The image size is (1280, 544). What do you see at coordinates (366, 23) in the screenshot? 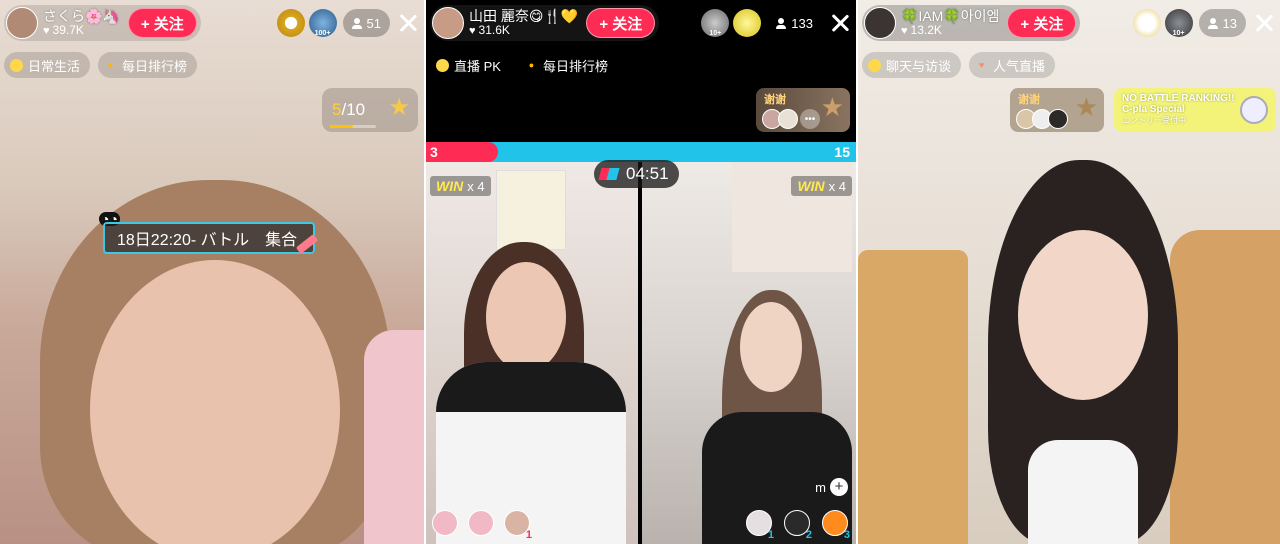
I see `viewer-count: 51` at bounding box center [366, 23].